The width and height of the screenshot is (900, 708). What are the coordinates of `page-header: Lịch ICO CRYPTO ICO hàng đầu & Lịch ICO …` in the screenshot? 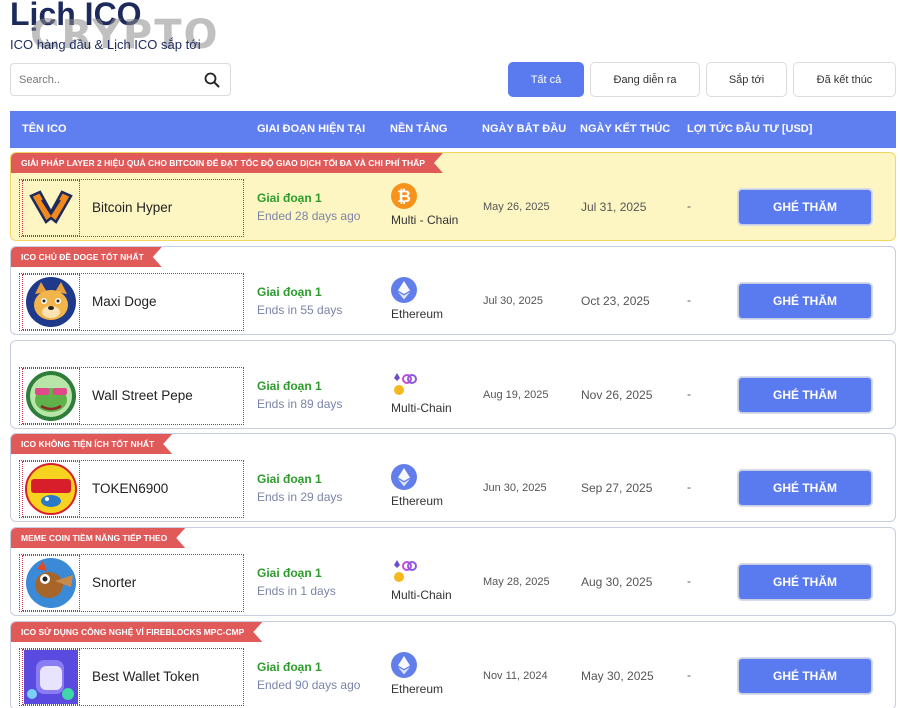 It's located at (160, 30).